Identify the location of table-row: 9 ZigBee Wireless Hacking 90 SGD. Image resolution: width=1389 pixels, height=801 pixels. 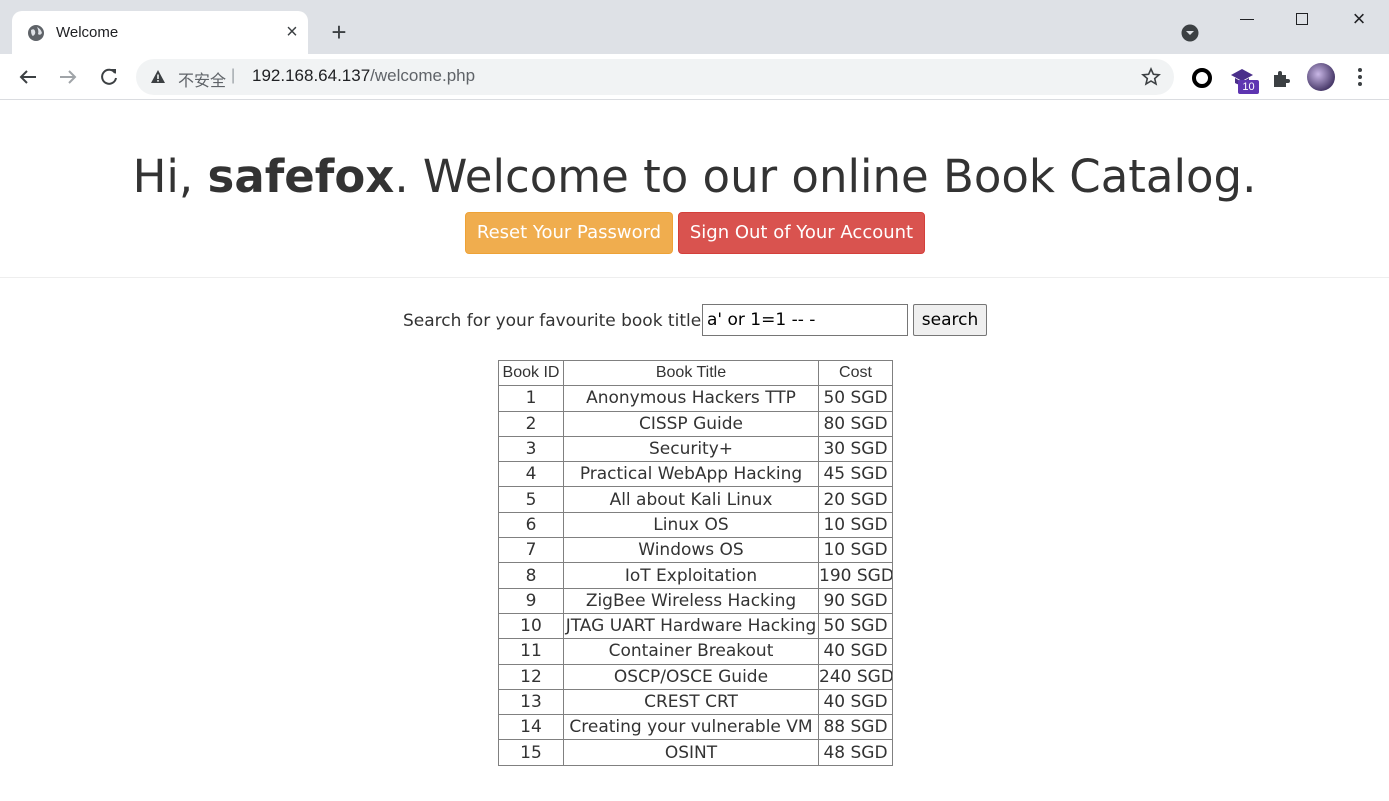
(695, 600).